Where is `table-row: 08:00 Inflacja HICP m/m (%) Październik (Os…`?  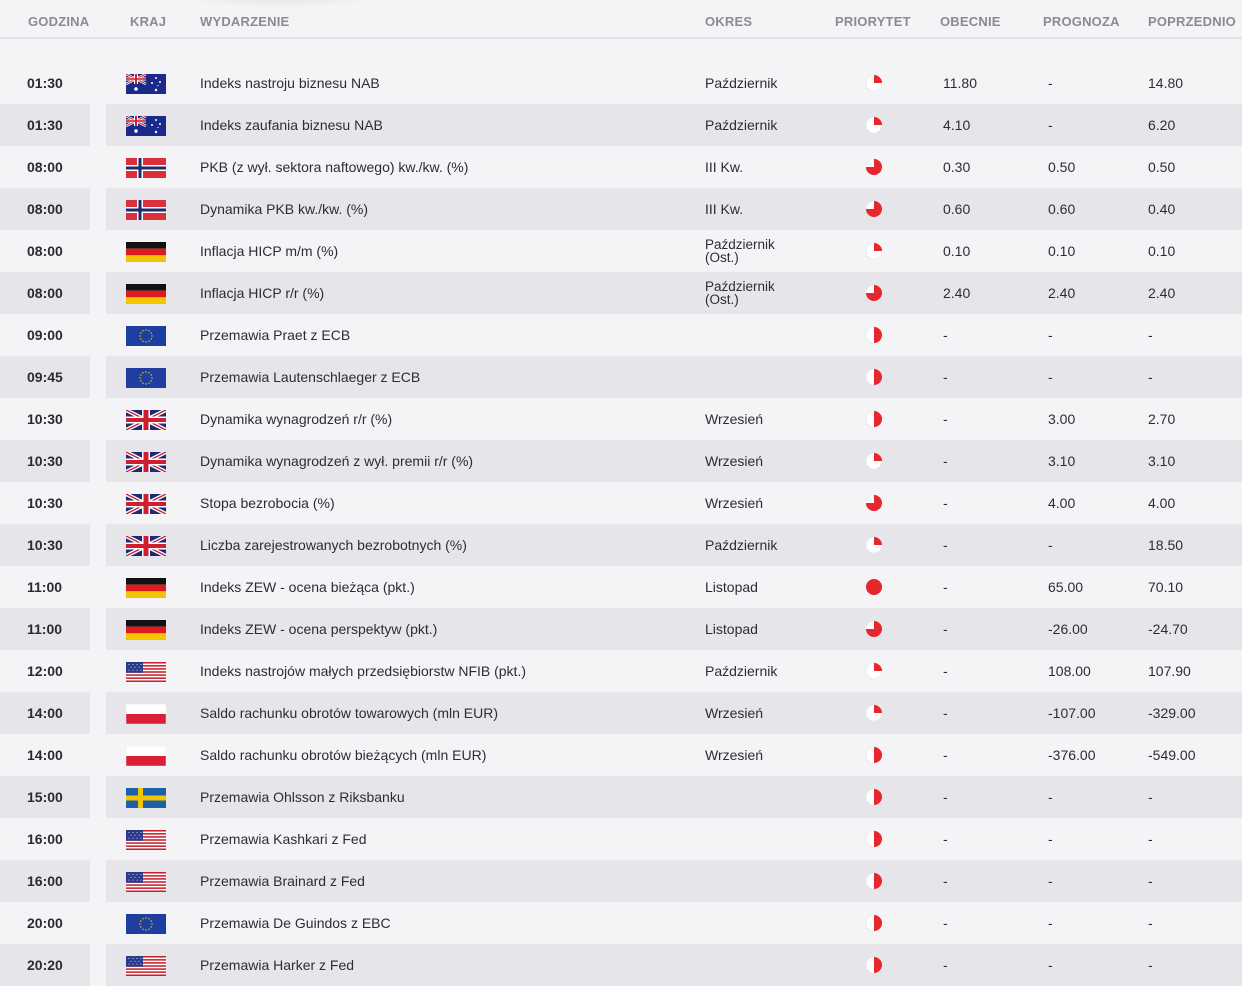
table-row: 08:00 Inflacja HICP m/m (%) Październik (Os… is located at coordinates (621, 251).